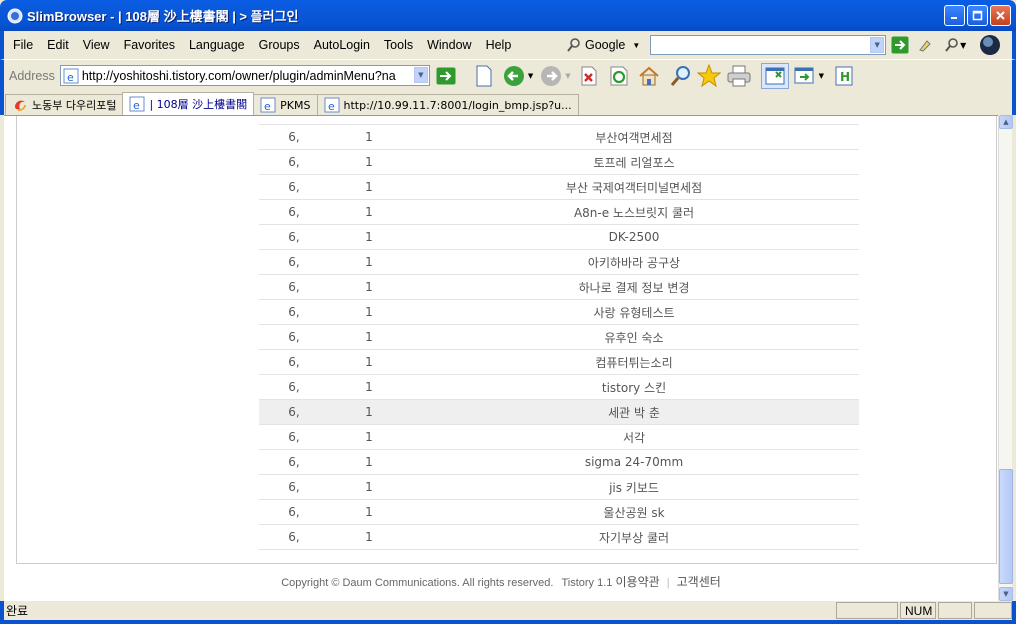 Image resolution: width=1016 pixels, height=624 pixels. Describe the element at coordinates (805, 76) in the screenshot. I see `groups-button` at that location.